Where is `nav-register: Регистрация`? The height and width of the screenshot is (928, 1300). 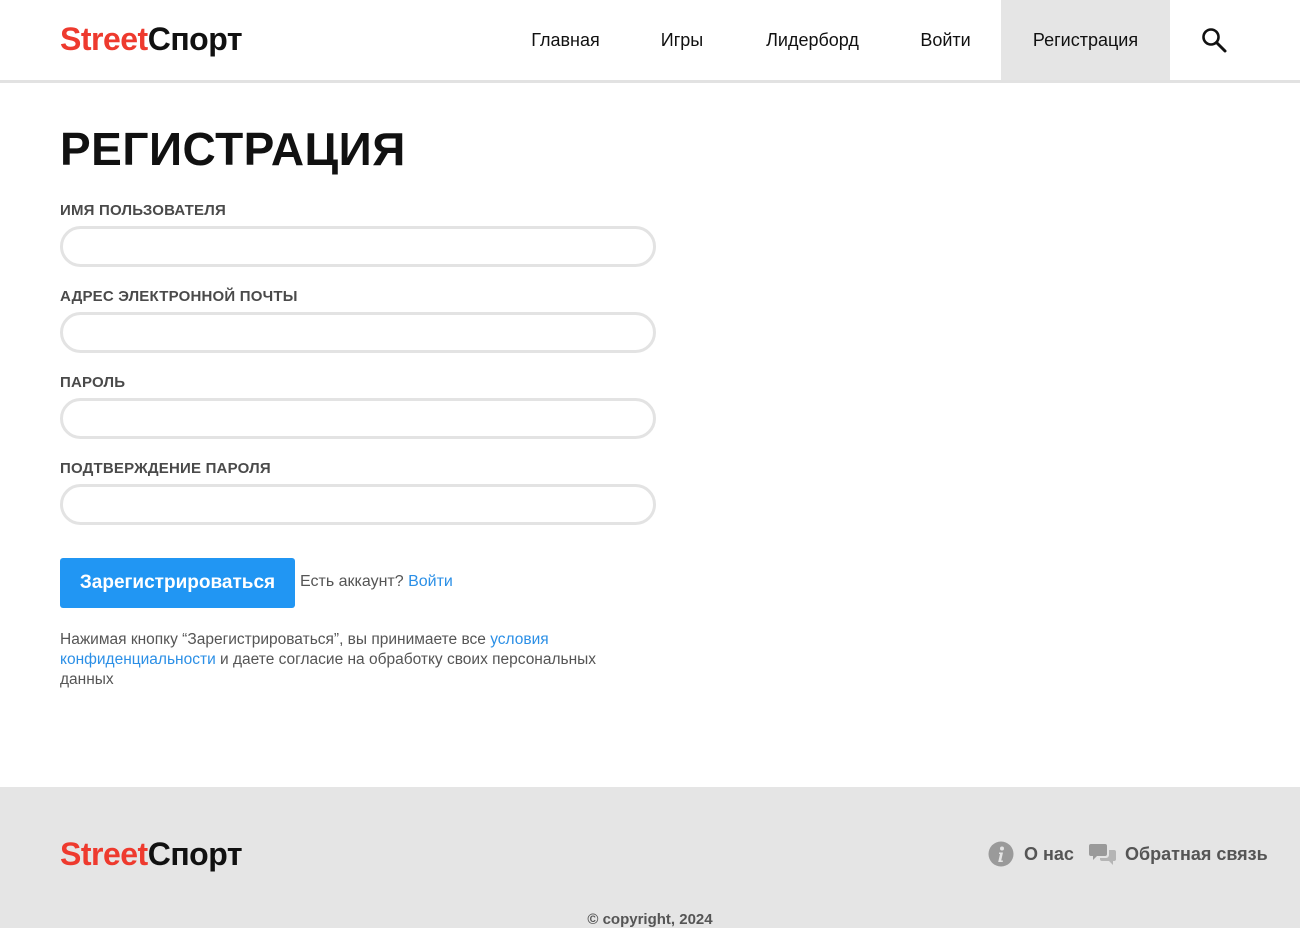
nav-register: Регистрация is located at coordinates (1085, 40).